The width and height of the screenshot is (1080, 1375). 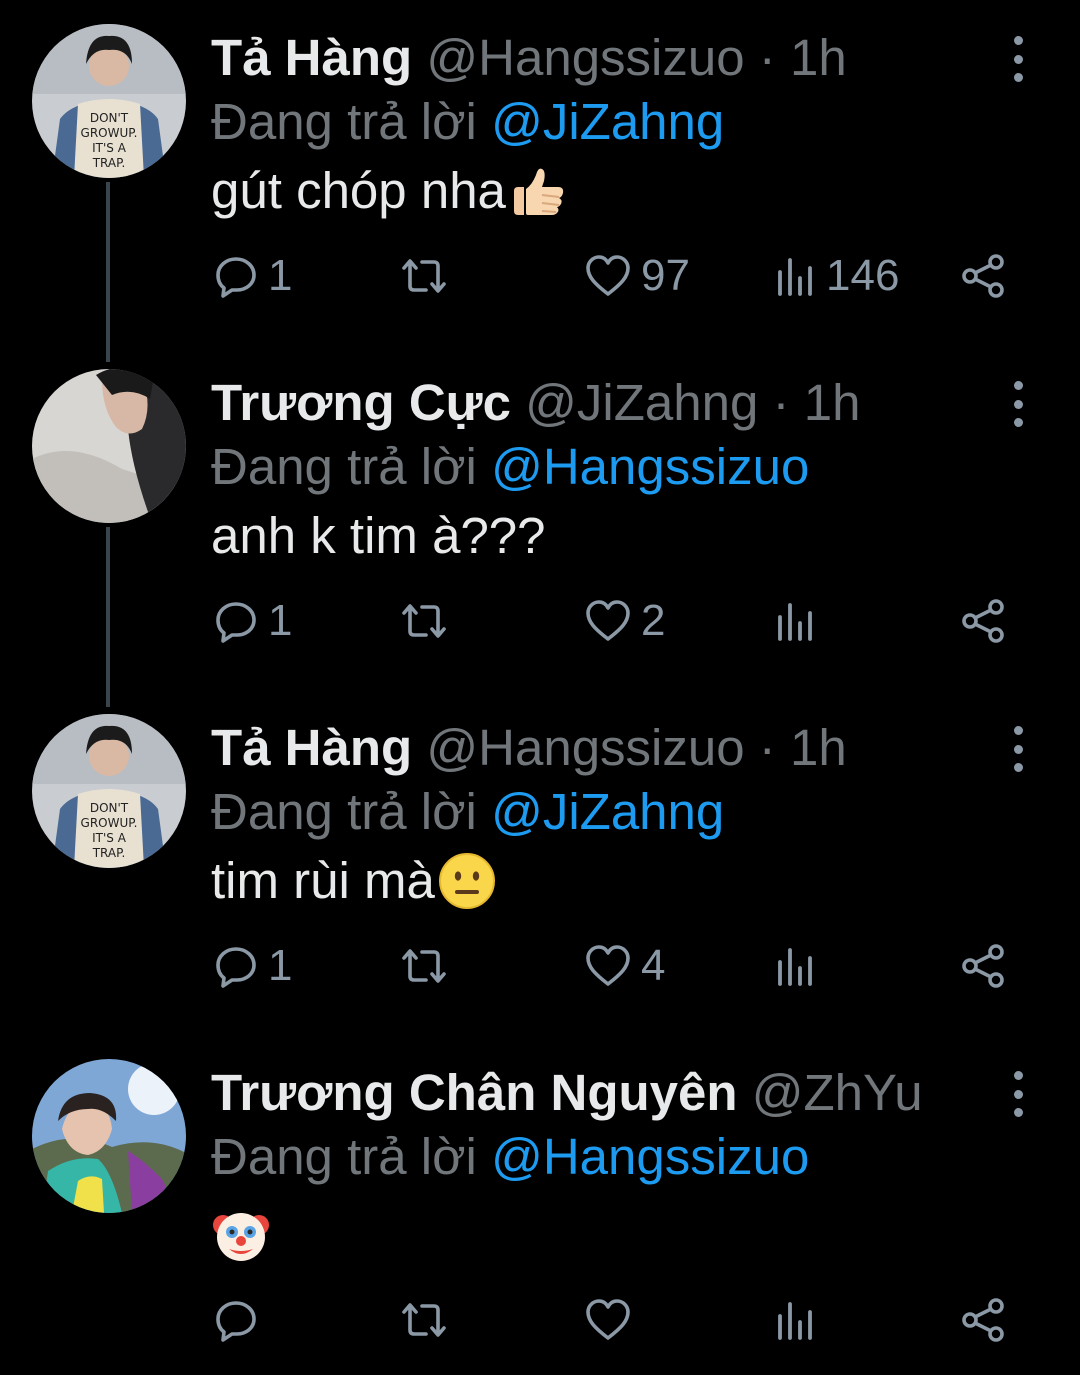 I want to click on user-handle: @JiZahng, so click(x=641, y=402).